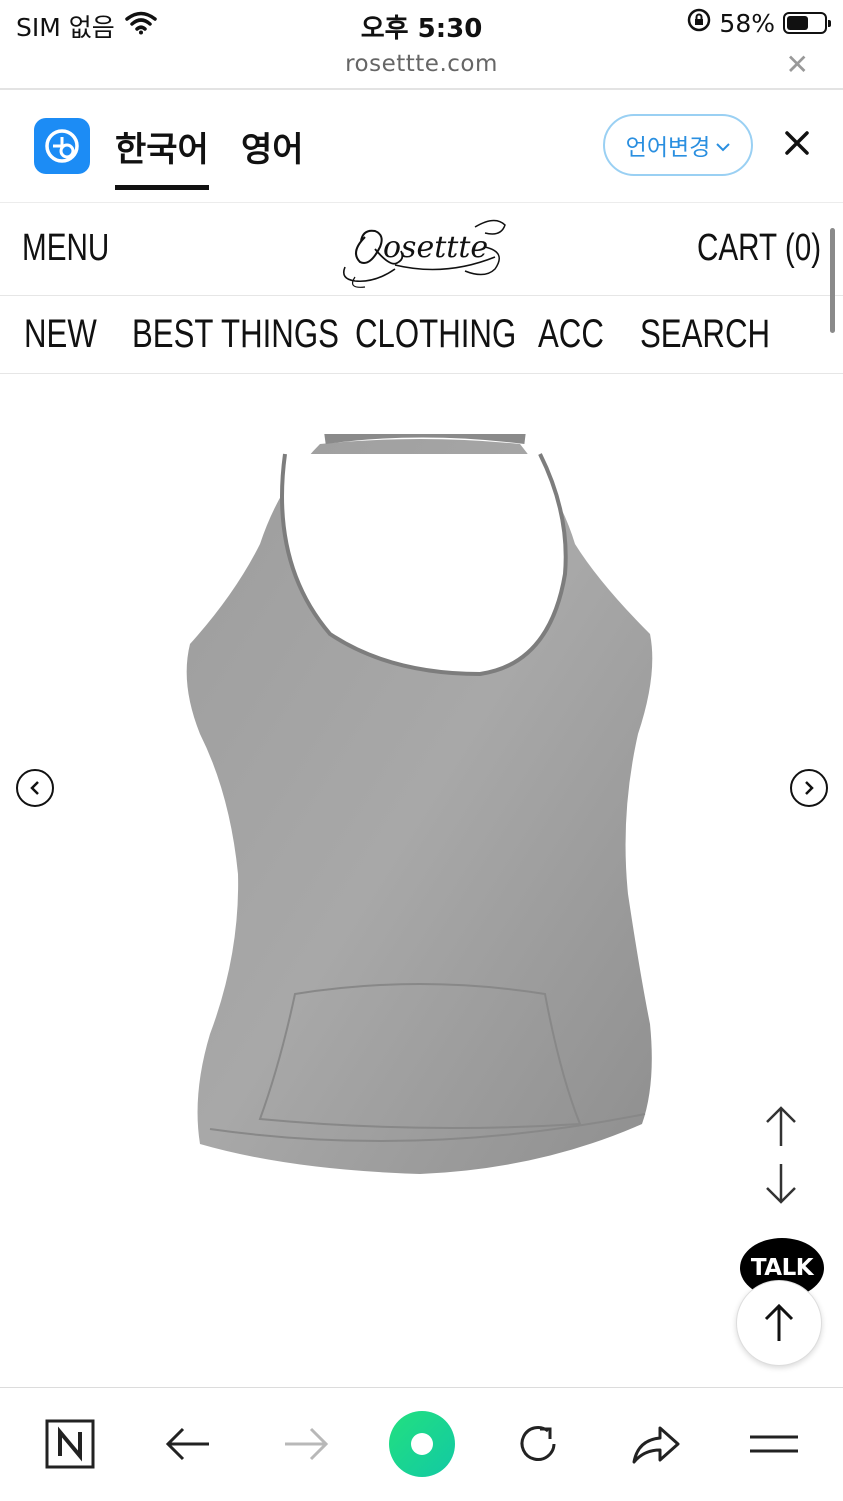 The image size is (843, 1501). I want to click on change-language-label: 언어변경, so click(668, 148).